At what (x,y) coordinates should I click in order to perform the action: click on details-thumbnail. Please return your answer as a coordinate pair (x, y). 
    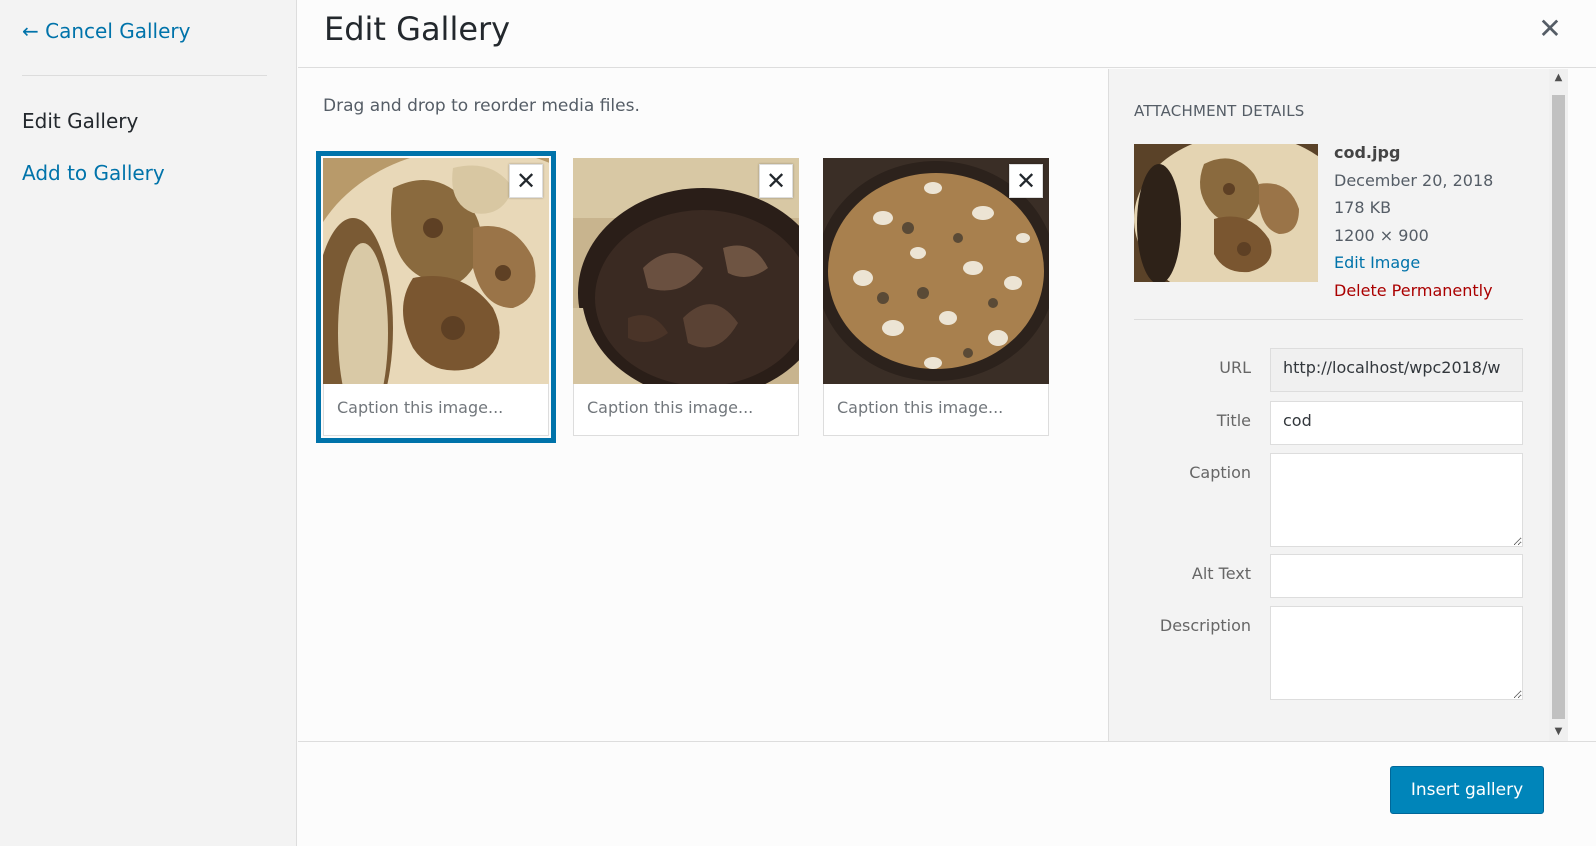
    Looking at the image, I should click on (1226, 213).